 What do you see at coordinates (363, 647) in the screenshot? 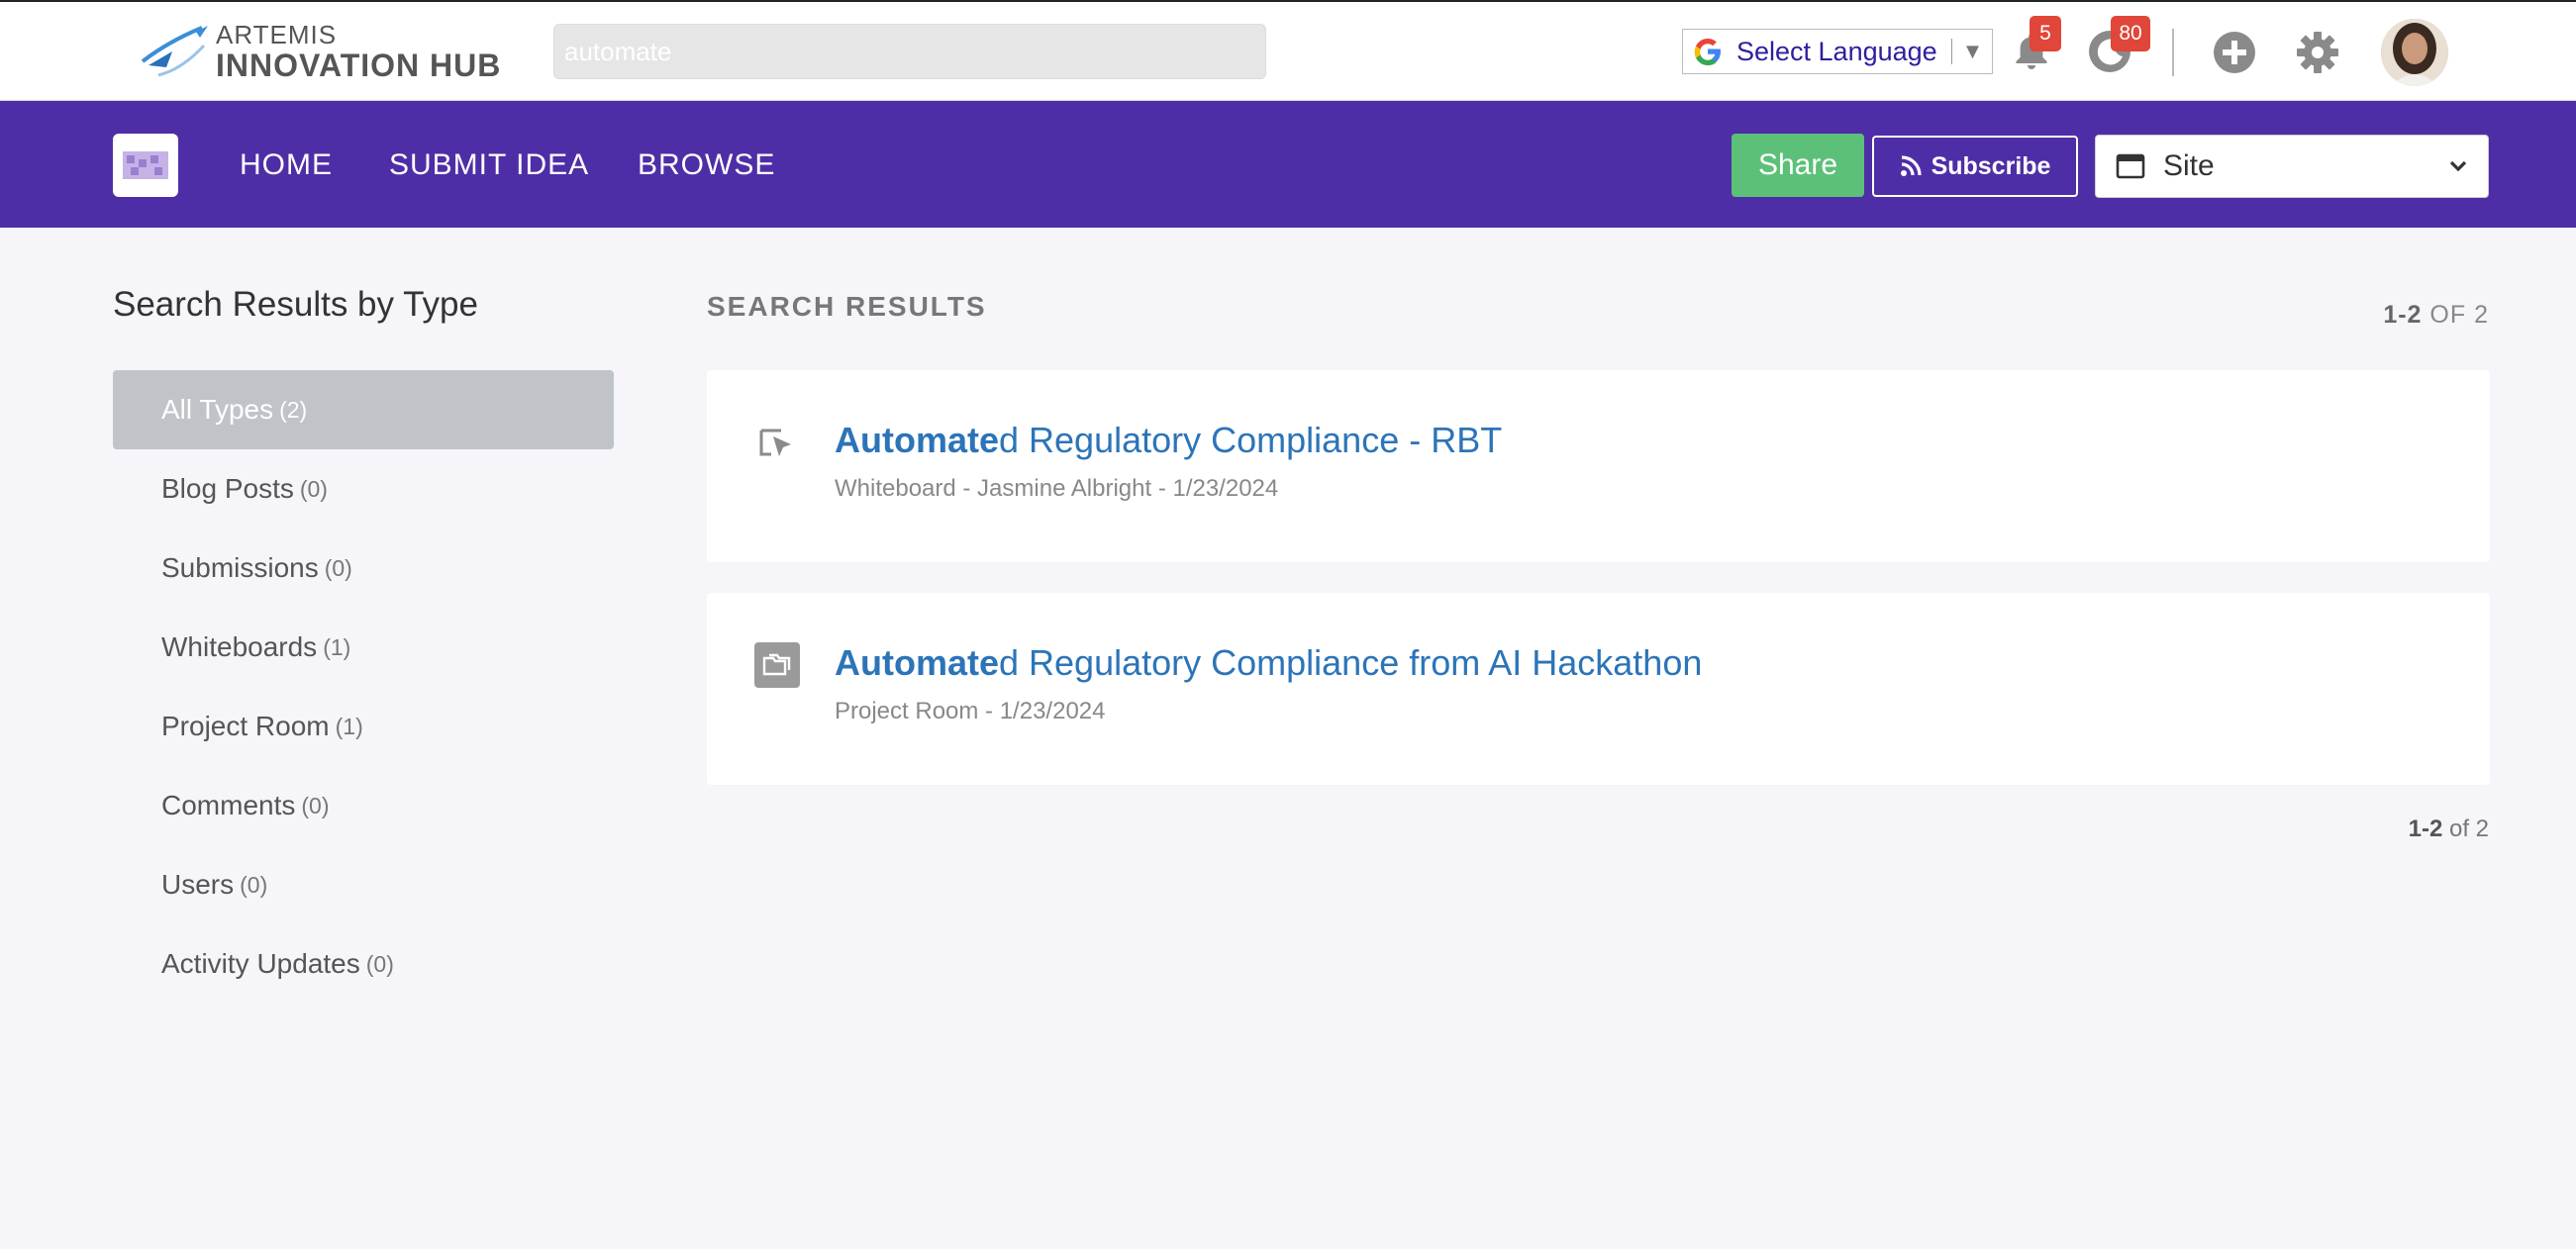
I see `filter-whiteboards: Whiteboards (1)` at bounding box center [363, 647].